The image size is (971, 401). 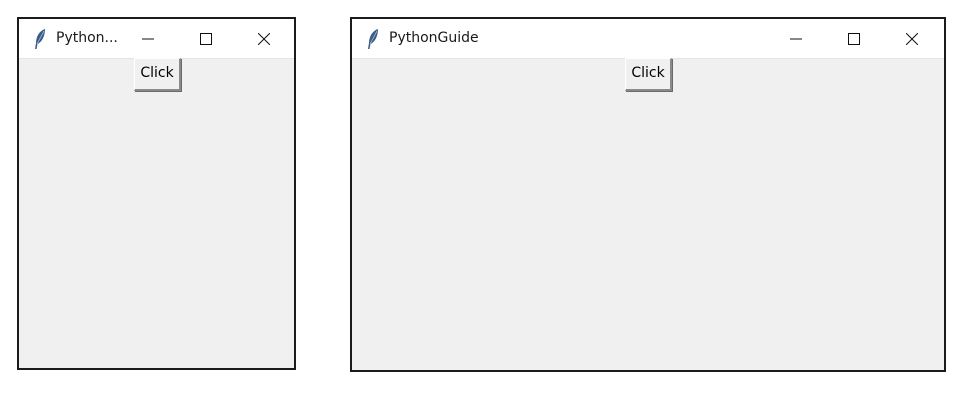 What do you see at coordinates (434, 38) in the screenshot?
I see `window-title: PythonGuide` at bounding box center [434, 38].